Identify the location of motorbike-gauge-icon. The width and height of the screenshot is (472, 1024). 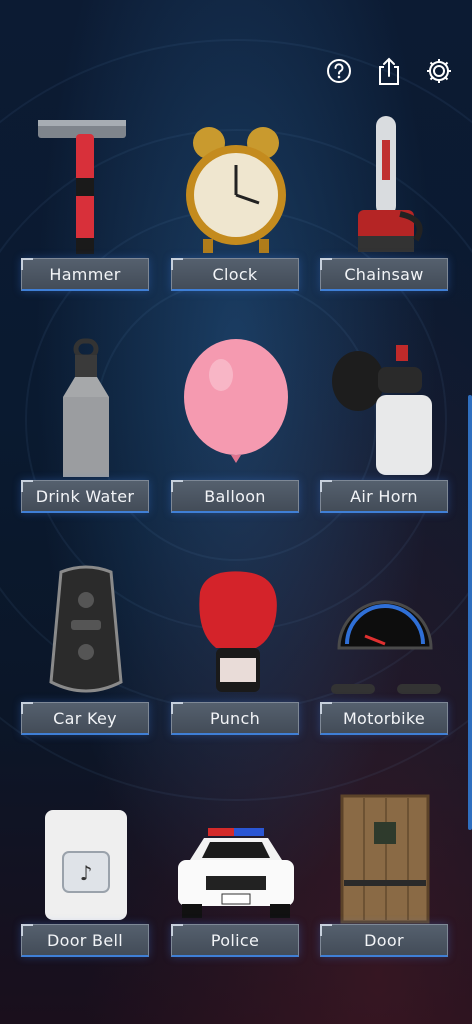
(385, 627).